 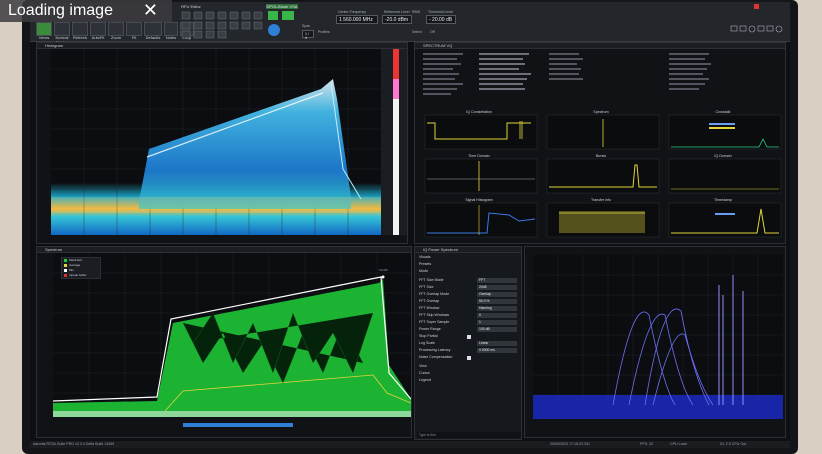 What do you see at coordinates (497, 350) in the screenshot?
I see `setting-value: 0.0000 ms` at bounding box center [497, 350].